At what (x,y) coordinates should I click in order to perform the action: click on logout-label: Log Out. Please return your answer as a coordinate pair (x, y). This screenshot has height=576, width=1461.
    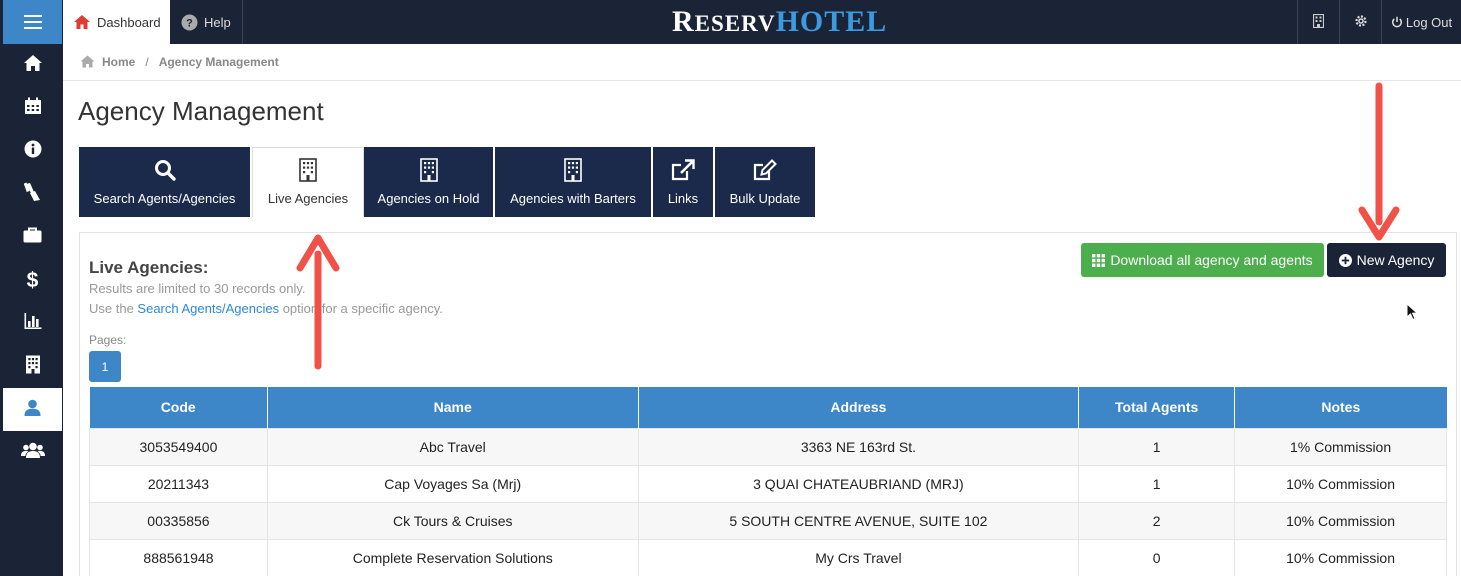
    Looking at the image, I should click on (1429, 22).